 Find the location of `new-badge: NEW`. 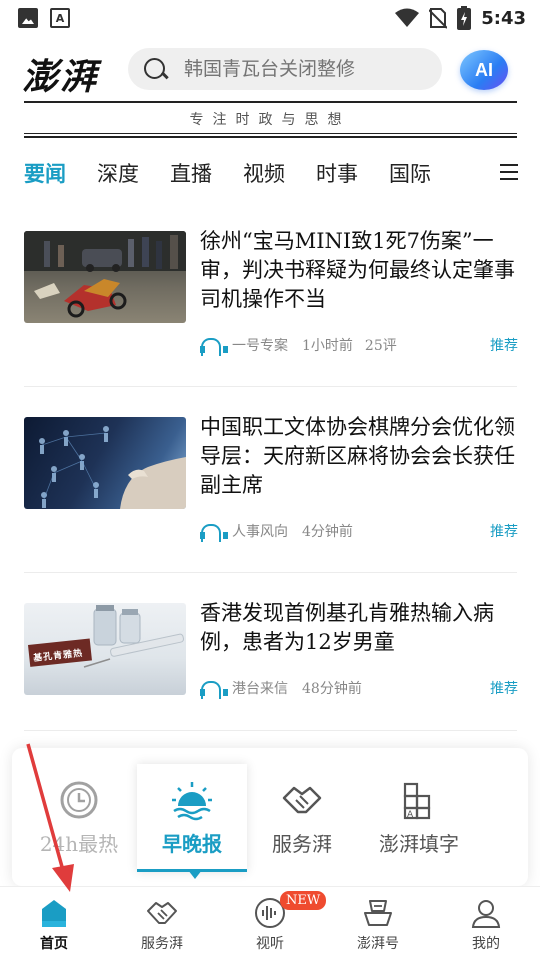

new-badge: NEW is located at coordinates (303, 900).